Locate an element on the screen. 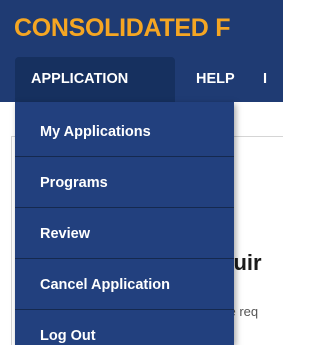 The height and width of the screenshot is (345, 320). content-frame-left-border is located at coordinates (11, 240).